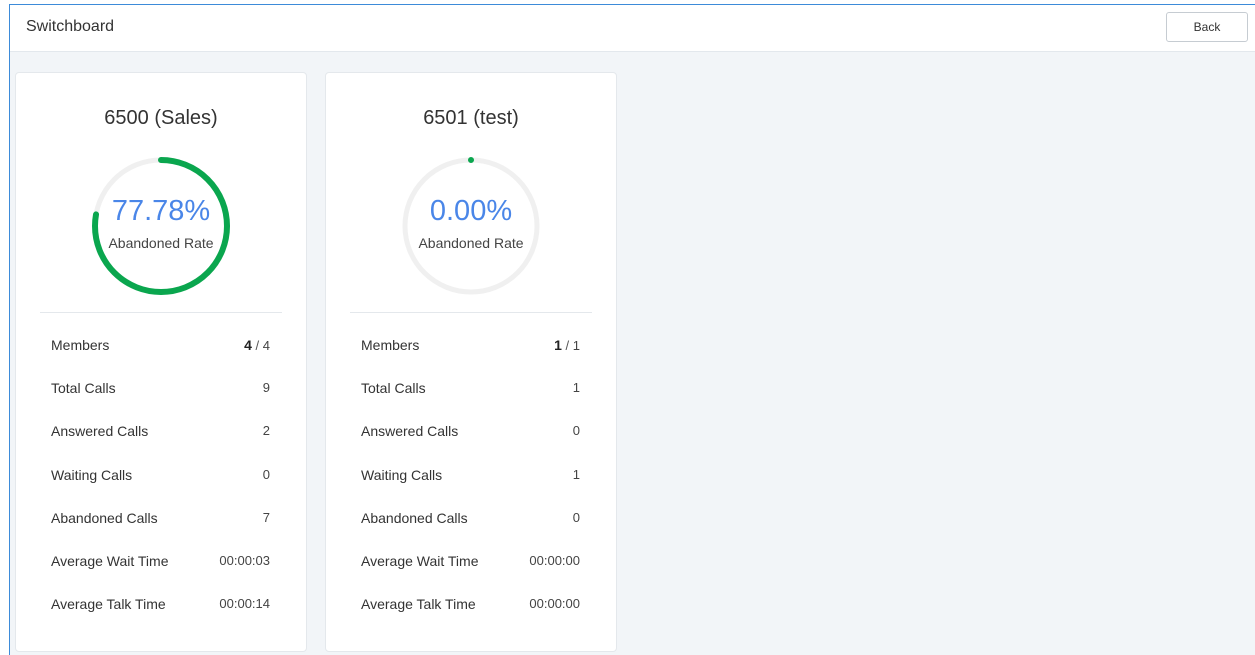  Describe the element at coordinates (576, 345) in the screenshot. I see `members-total: 1` at that location.